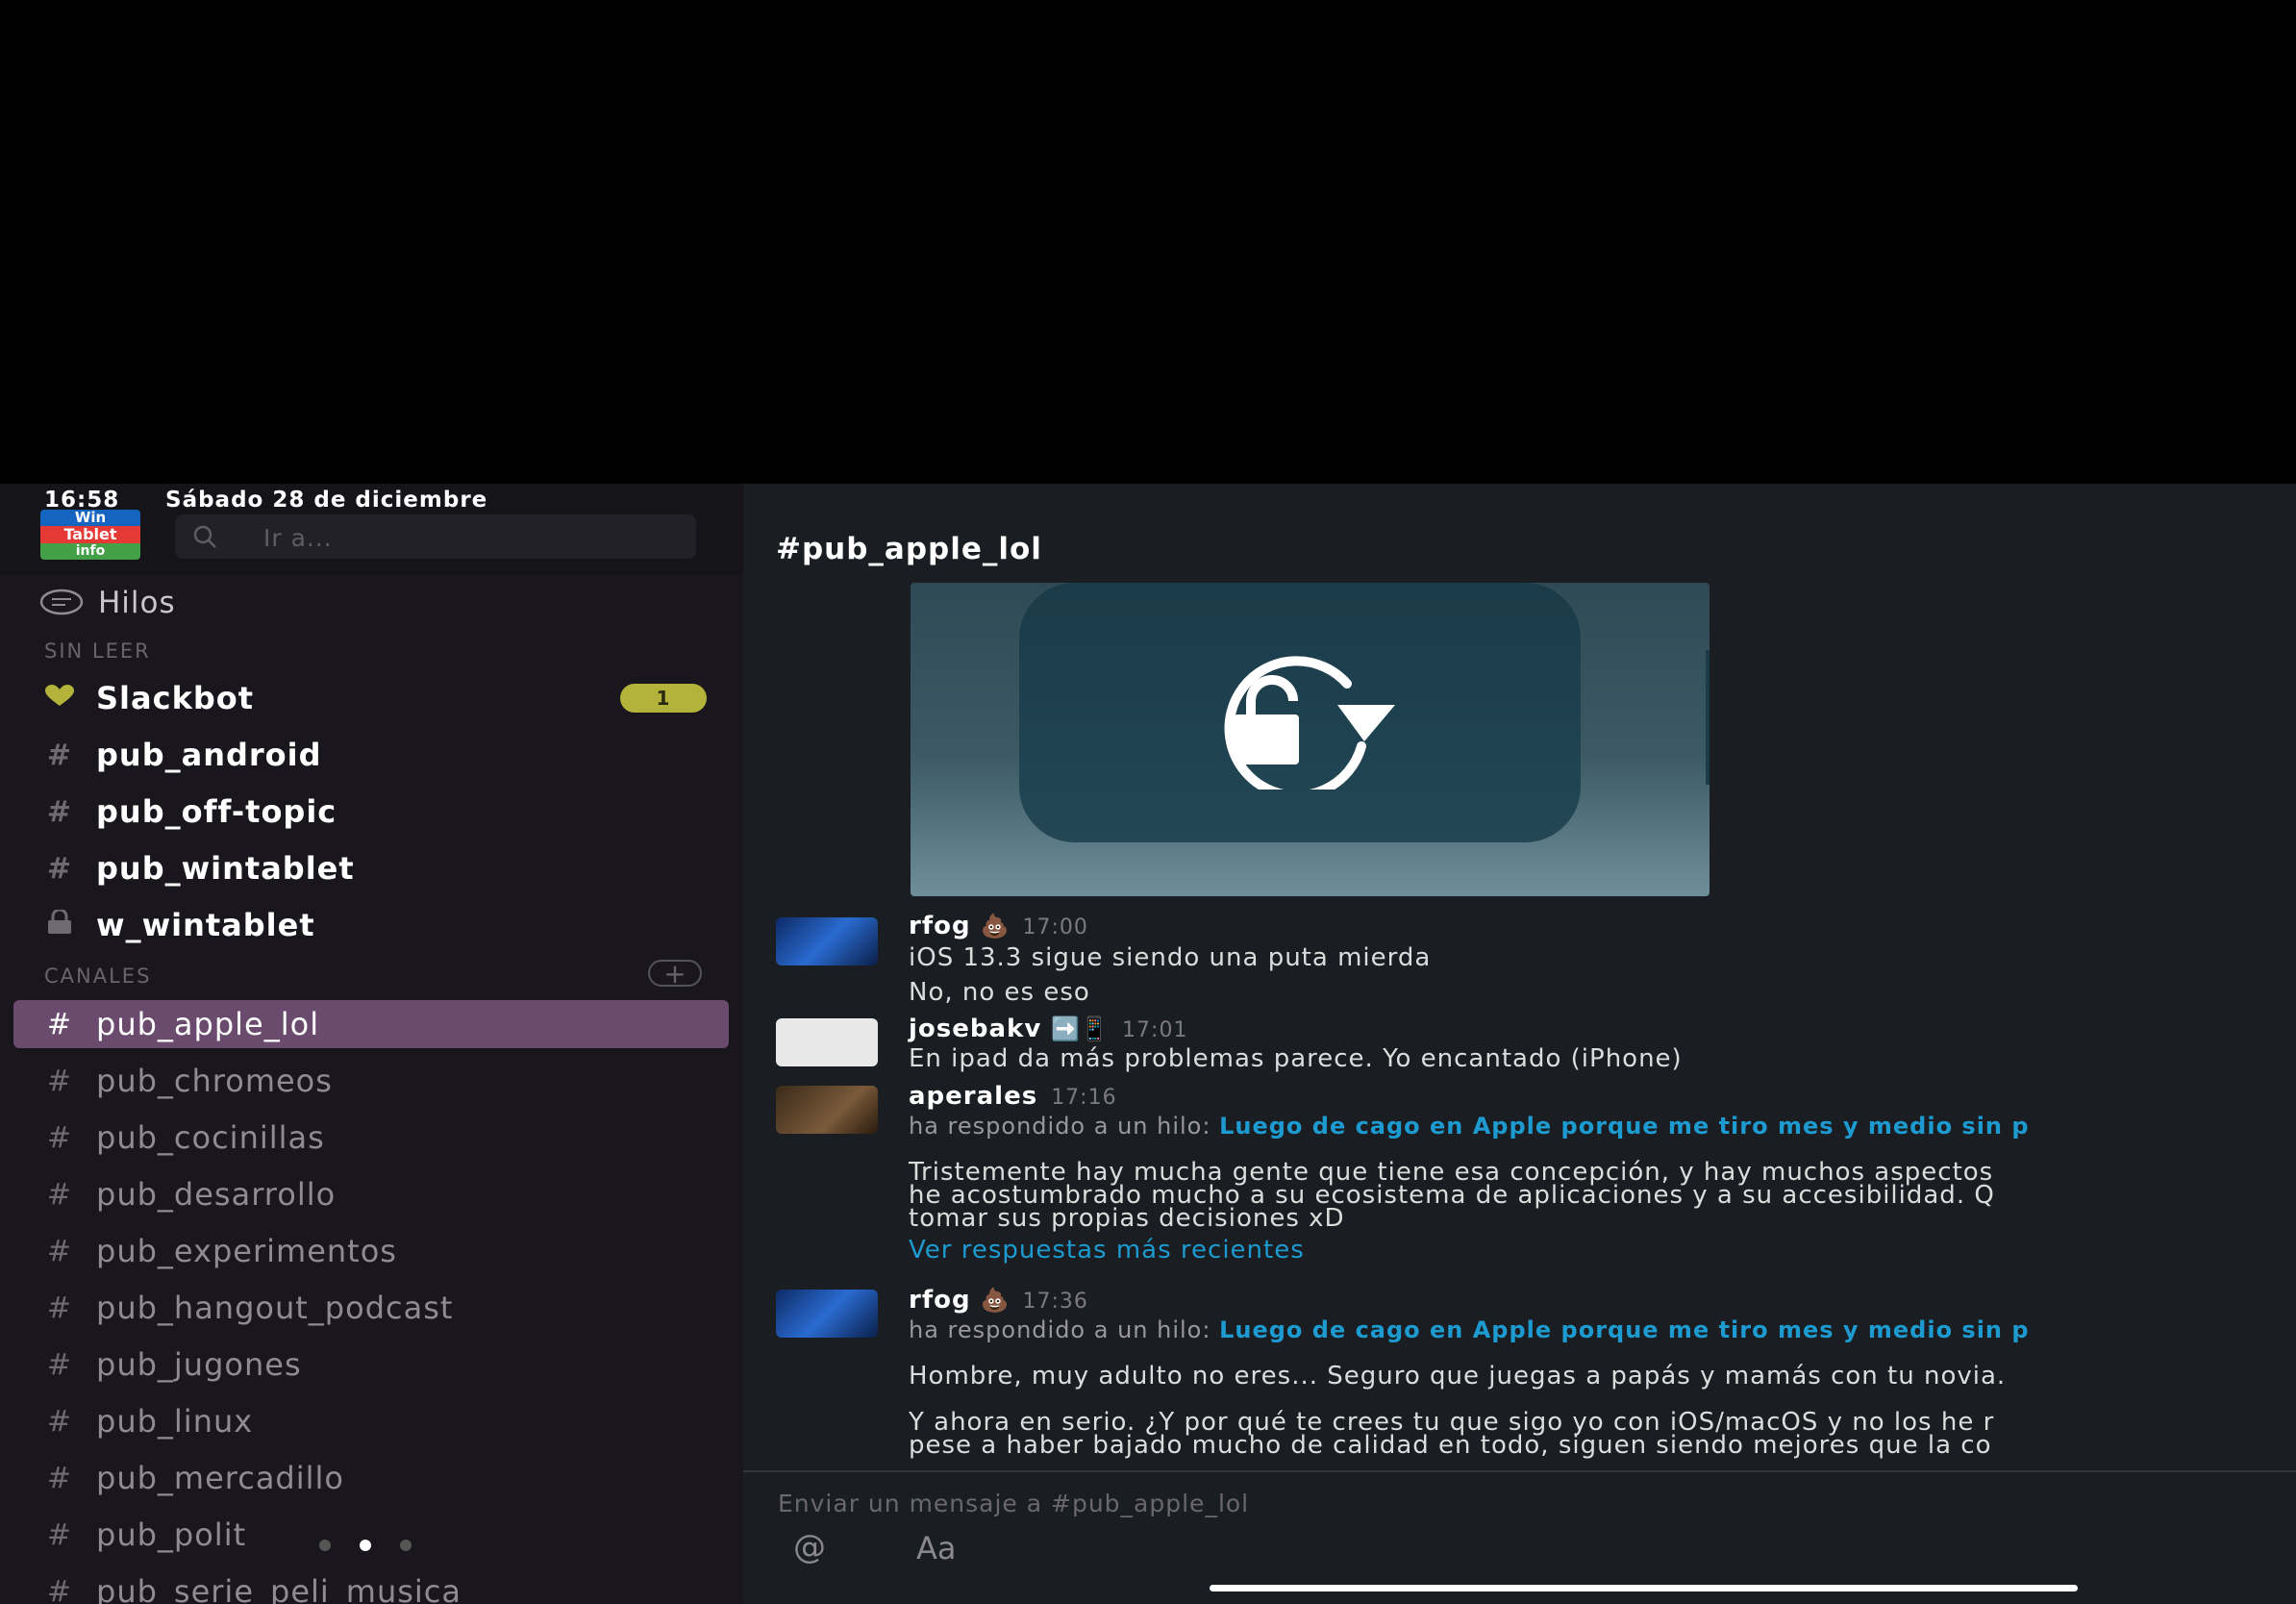  What do you see at coordinates (216, 811) in the screenshot?
I see `channel-name: pub_off-topic` at bounding box center [216, 811].